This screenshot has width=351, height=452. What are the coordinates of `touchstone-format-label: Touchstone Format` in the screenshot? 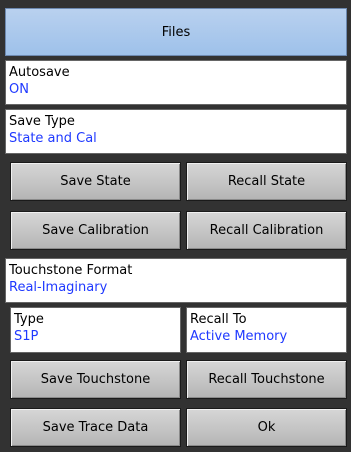 It's located at (71, 270).